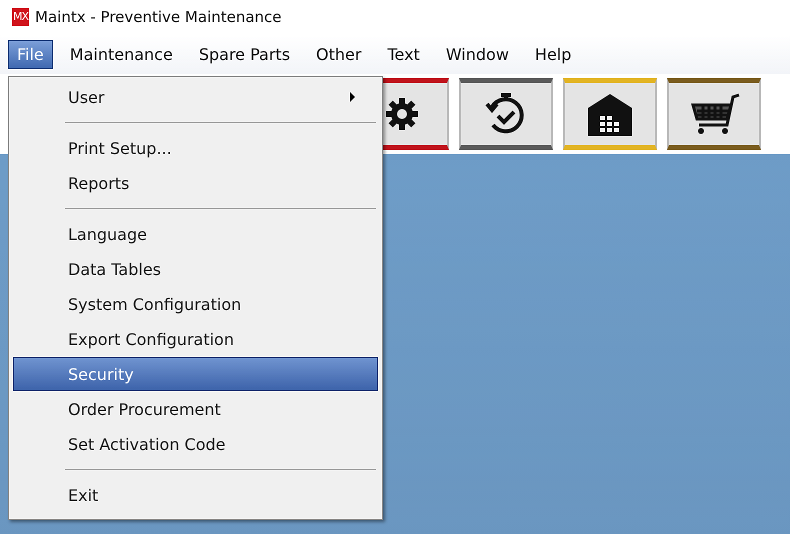 The height and width of the screenshot is (534, 790). I want to click on menu-item: Reports, so click(195, 183).